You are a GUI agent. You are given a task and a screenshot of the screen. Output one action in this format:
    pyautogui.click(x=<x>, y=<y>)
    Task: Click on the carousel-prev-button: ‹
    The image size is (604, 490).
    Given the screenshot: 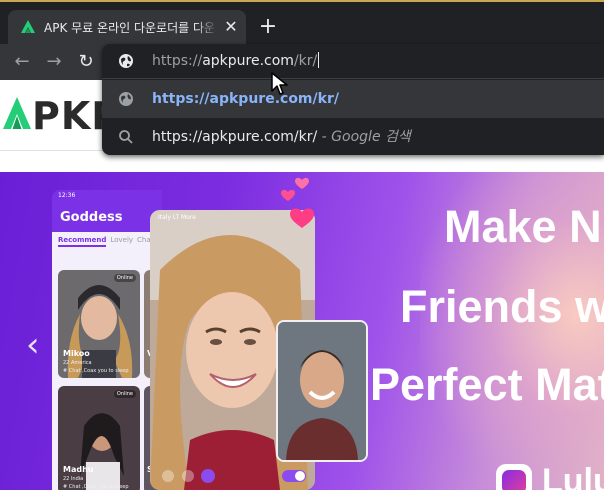 What is the action you would take?
    pyautogui.click(x=38, y=346)
    